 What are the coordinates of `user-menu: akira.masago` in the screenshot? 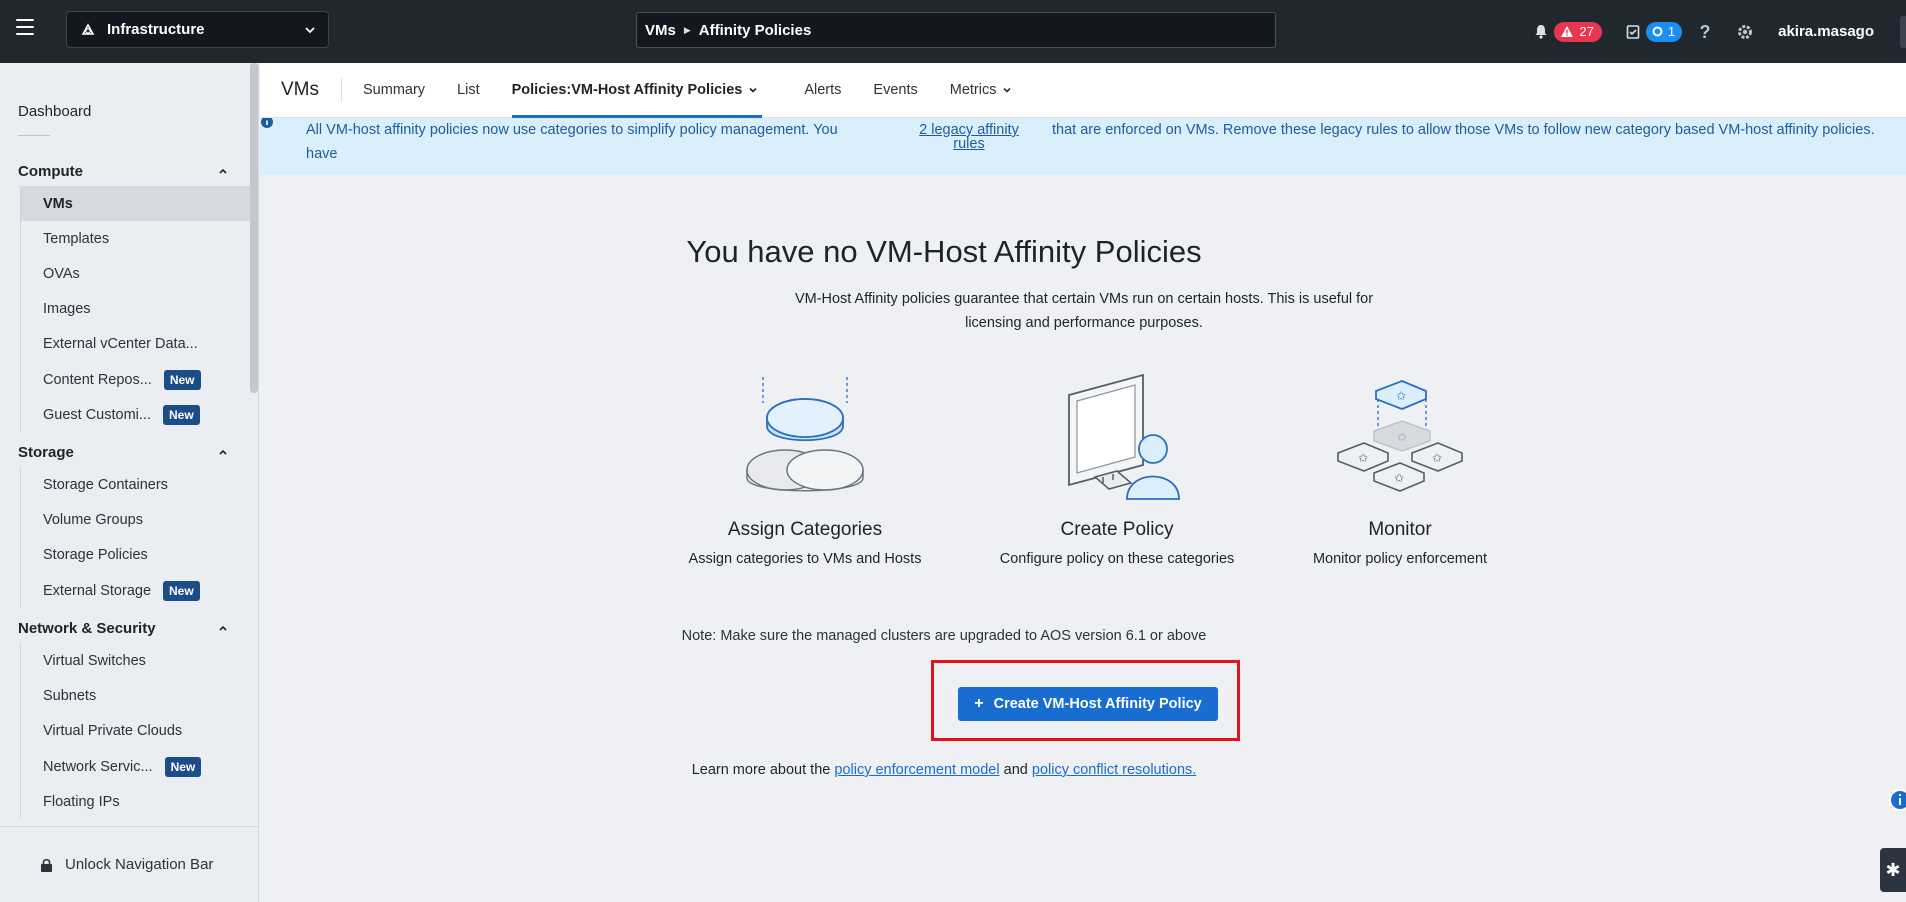 It's located at (1826, 31).